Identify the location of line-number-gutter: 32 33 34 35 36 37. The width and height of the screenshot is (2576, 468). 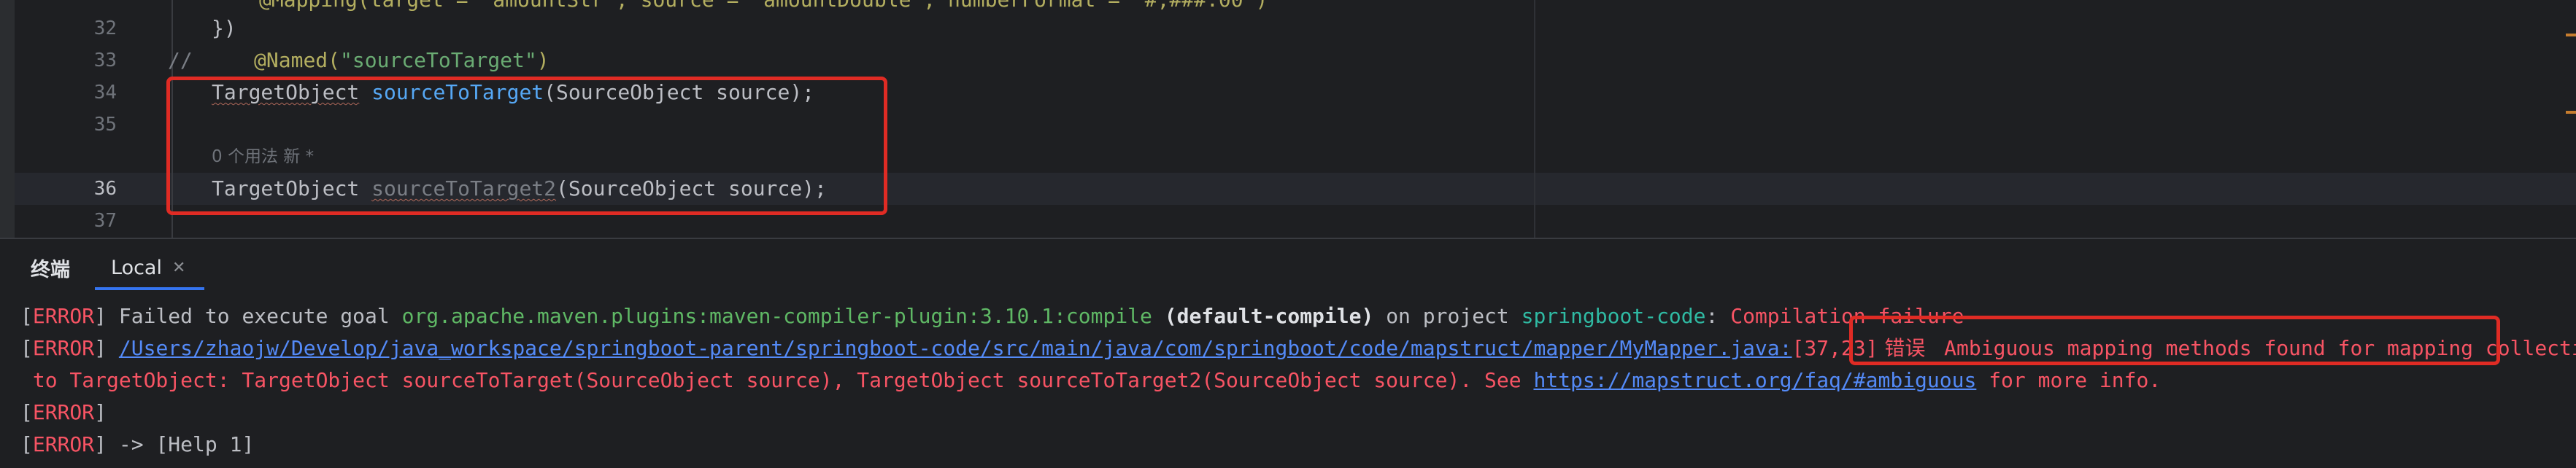
(66, 119).